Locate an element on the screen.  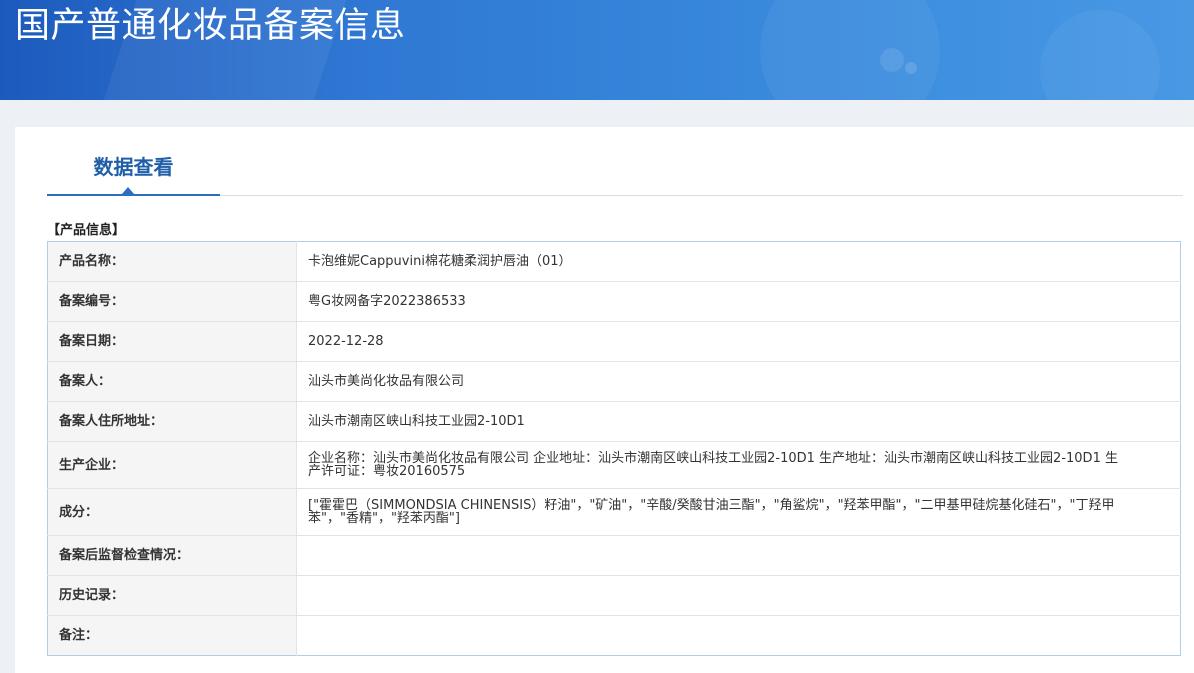
registrant-value: 汕头市美尚化妆品有限公司 is located at coordinates (386, 381).